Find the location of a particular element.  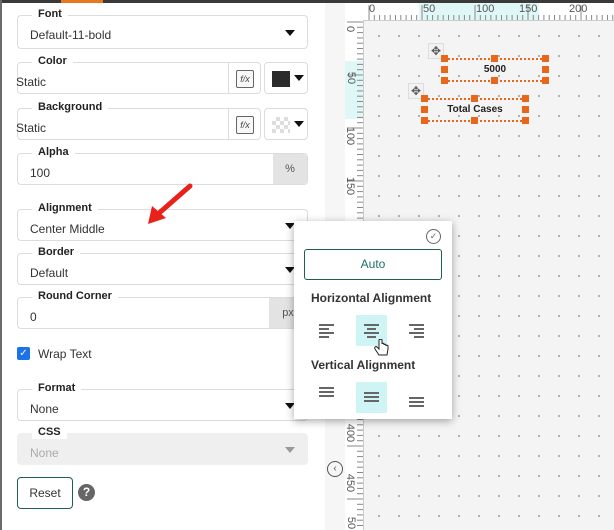

font-value: Default-11-bold is located at coordinates (71, 35).